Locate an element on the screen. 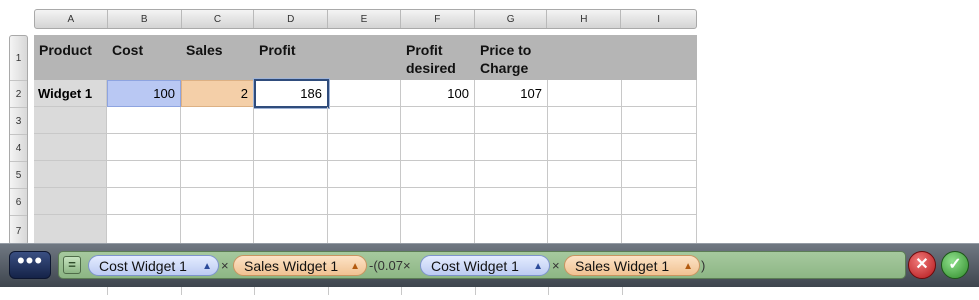 The width and height of the screenshot is (979, 300). token-cost-widget-1: Cost Widget 1 ▲ is located at coordinates (153, 265).